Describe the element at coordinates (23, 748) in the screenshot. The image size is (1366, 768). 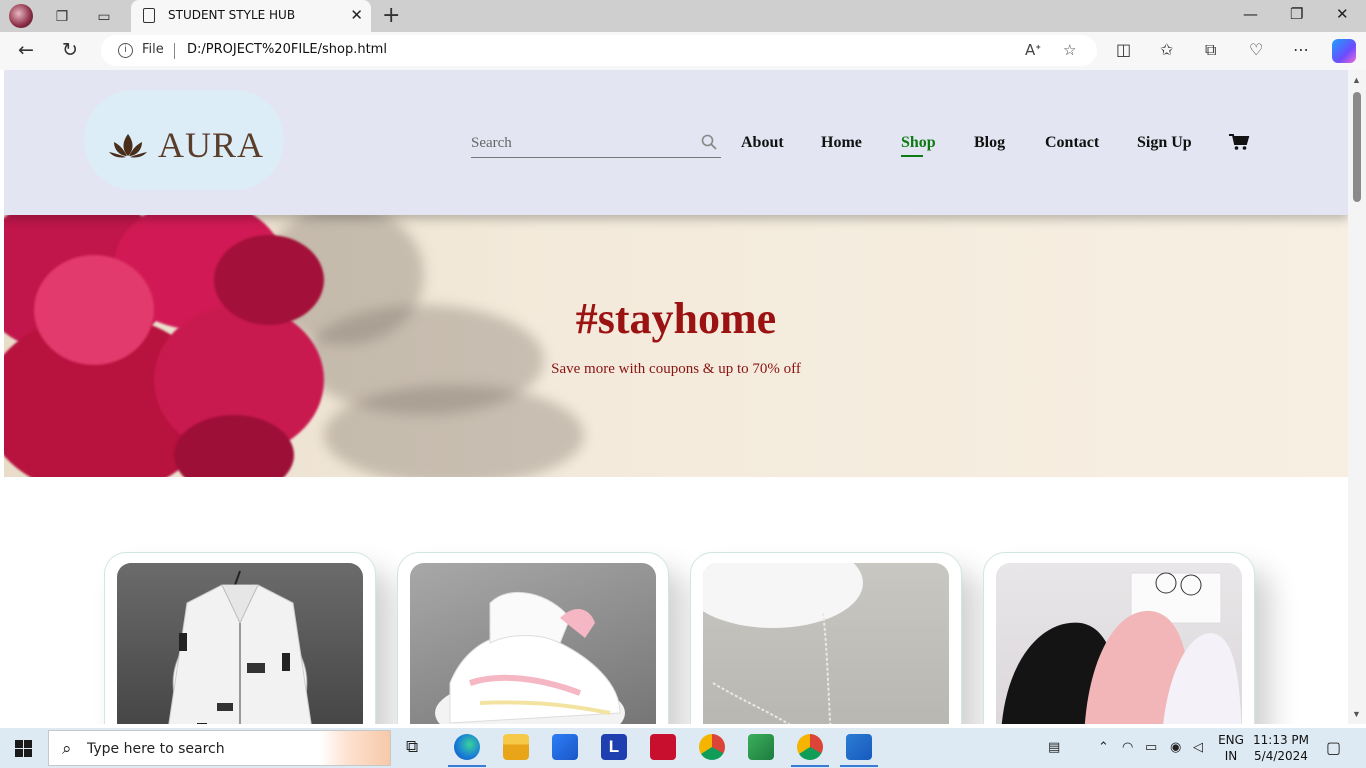
I see `windows-start-icon` at that location.